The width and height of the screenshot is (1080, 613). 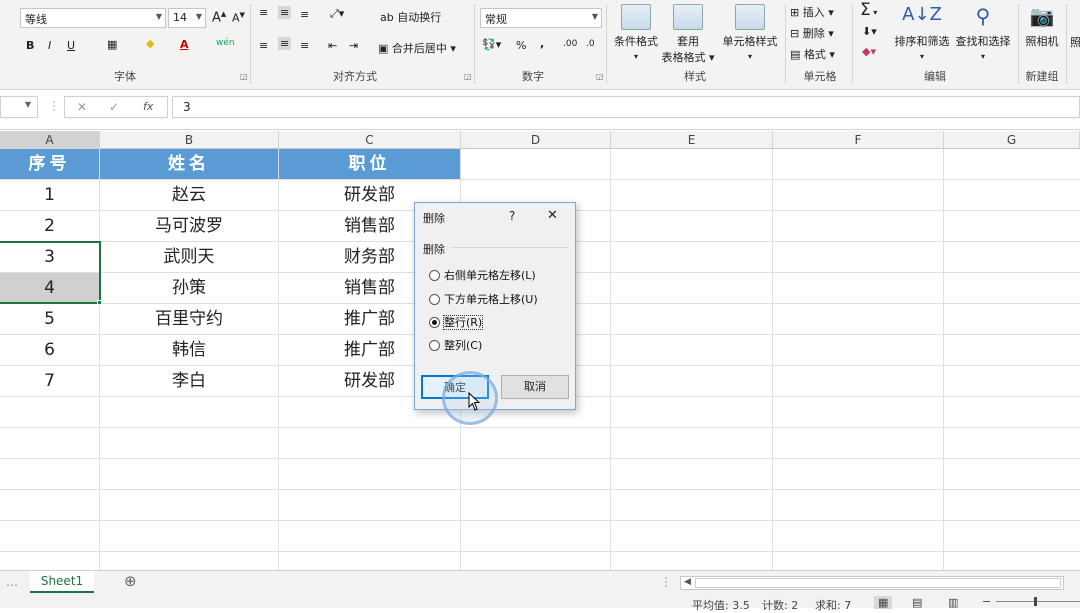 What do you see at coordinates (878, 583) in the screenshot?
I see `scrollbar-thumb` at bounding box center [878, 583].